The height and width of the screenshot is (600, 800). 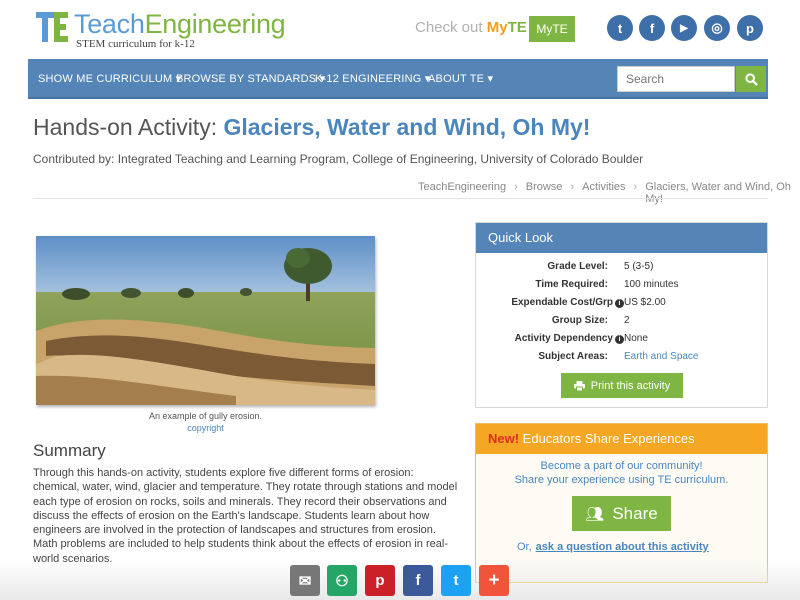 I want to click on more-share-icon: +, so click(x=494, y=580).